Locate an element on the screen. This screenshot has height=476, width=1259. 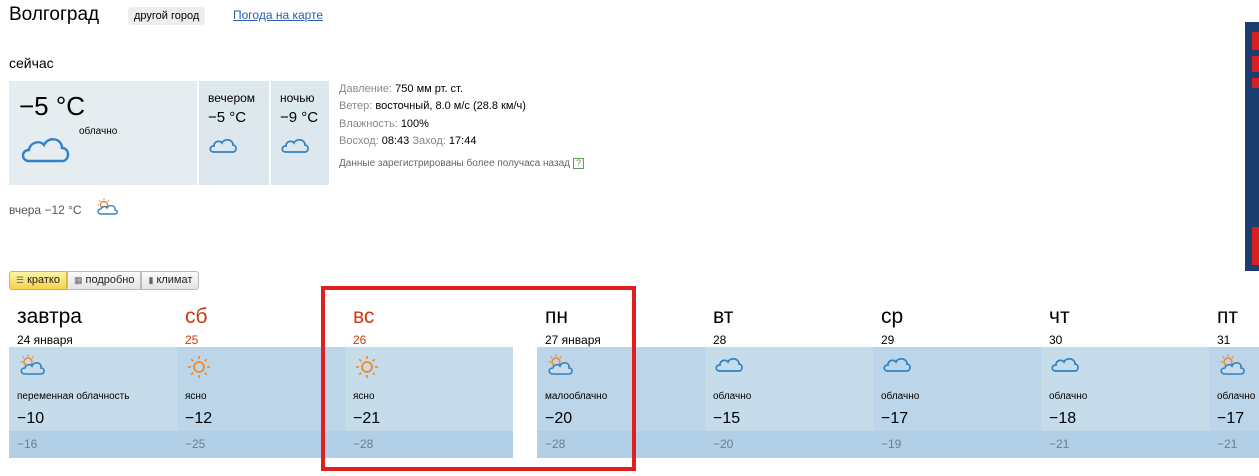
forecast-day: ср 29 облачно −17 −19 is located at coordinates (957, 381).